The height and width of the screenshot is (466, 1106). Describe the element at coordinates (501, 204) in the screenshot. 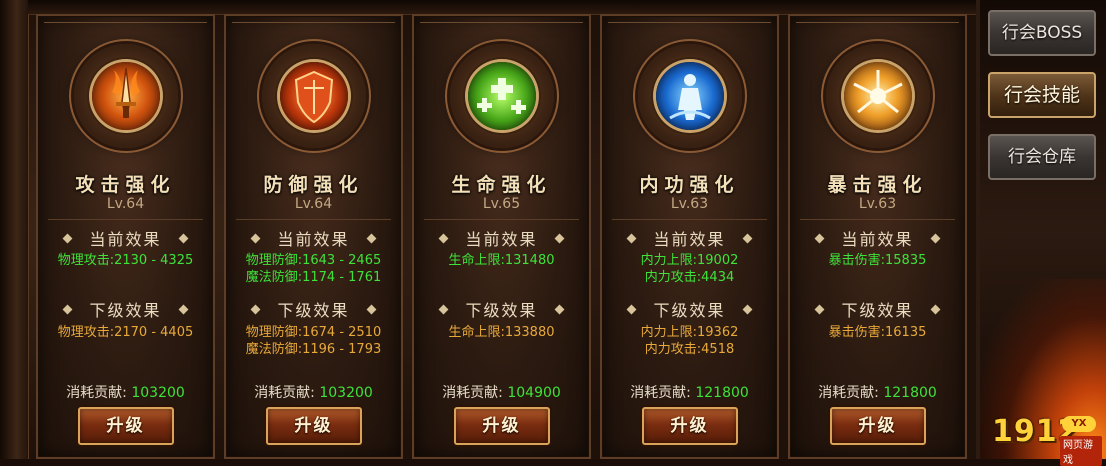

I see `skill-level: Lv.65` at that location.